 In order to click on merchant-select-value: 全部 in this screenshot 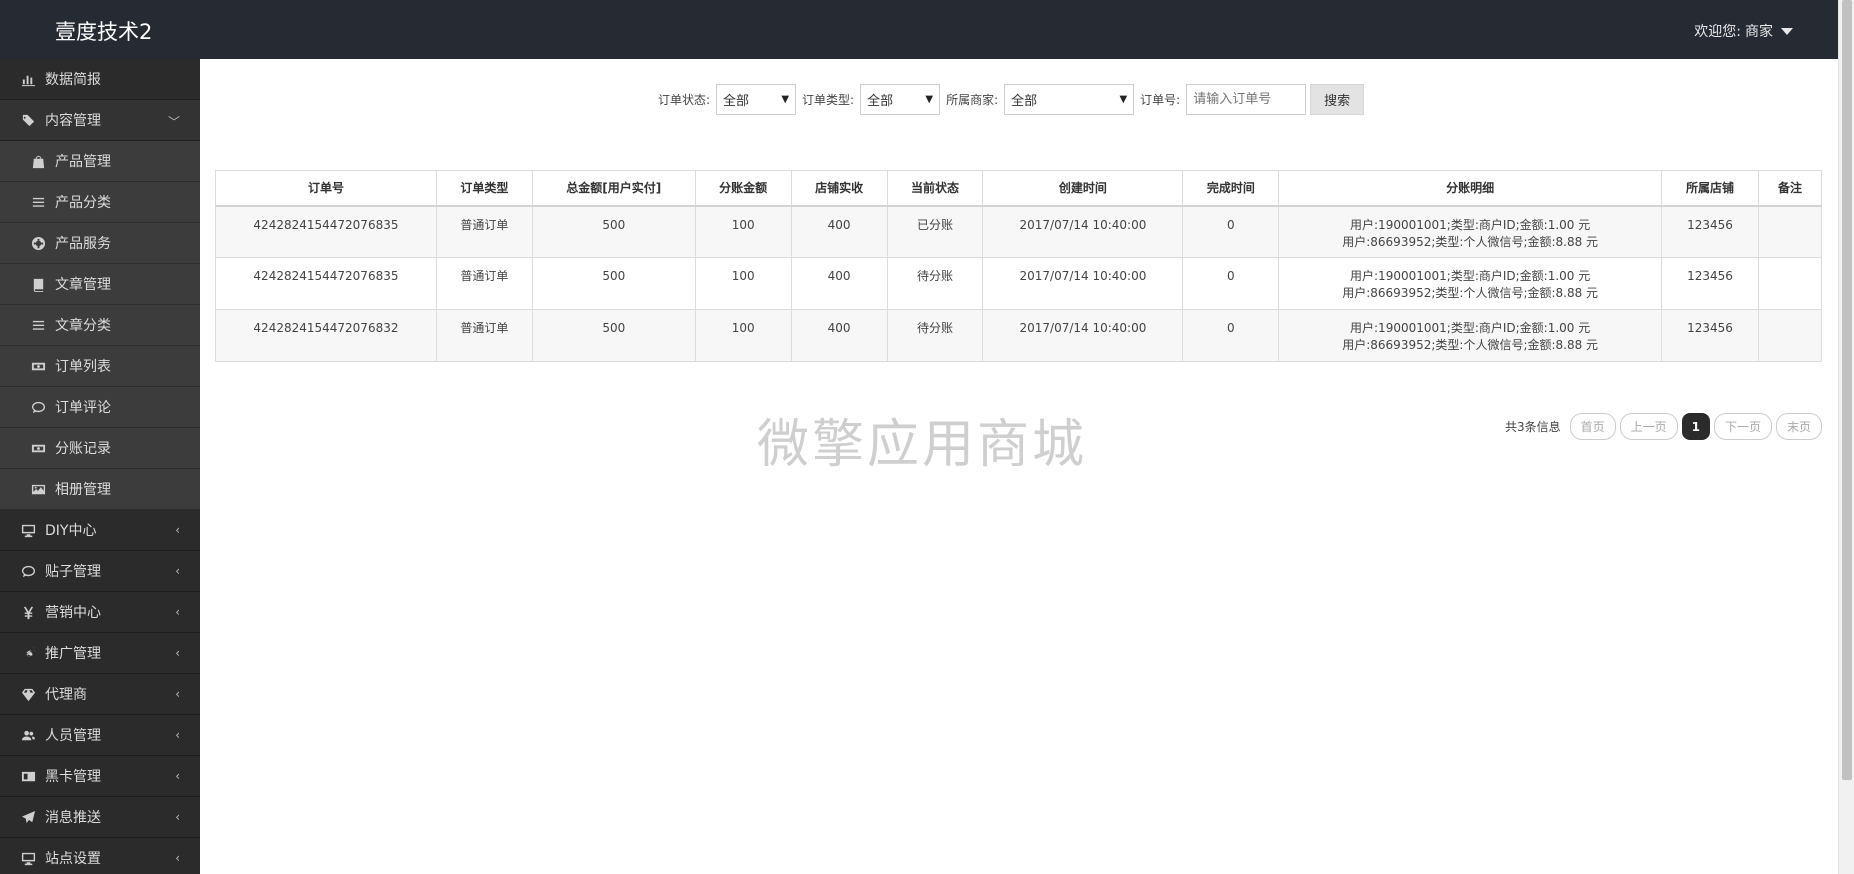, I will do `click(1024, 101)`.